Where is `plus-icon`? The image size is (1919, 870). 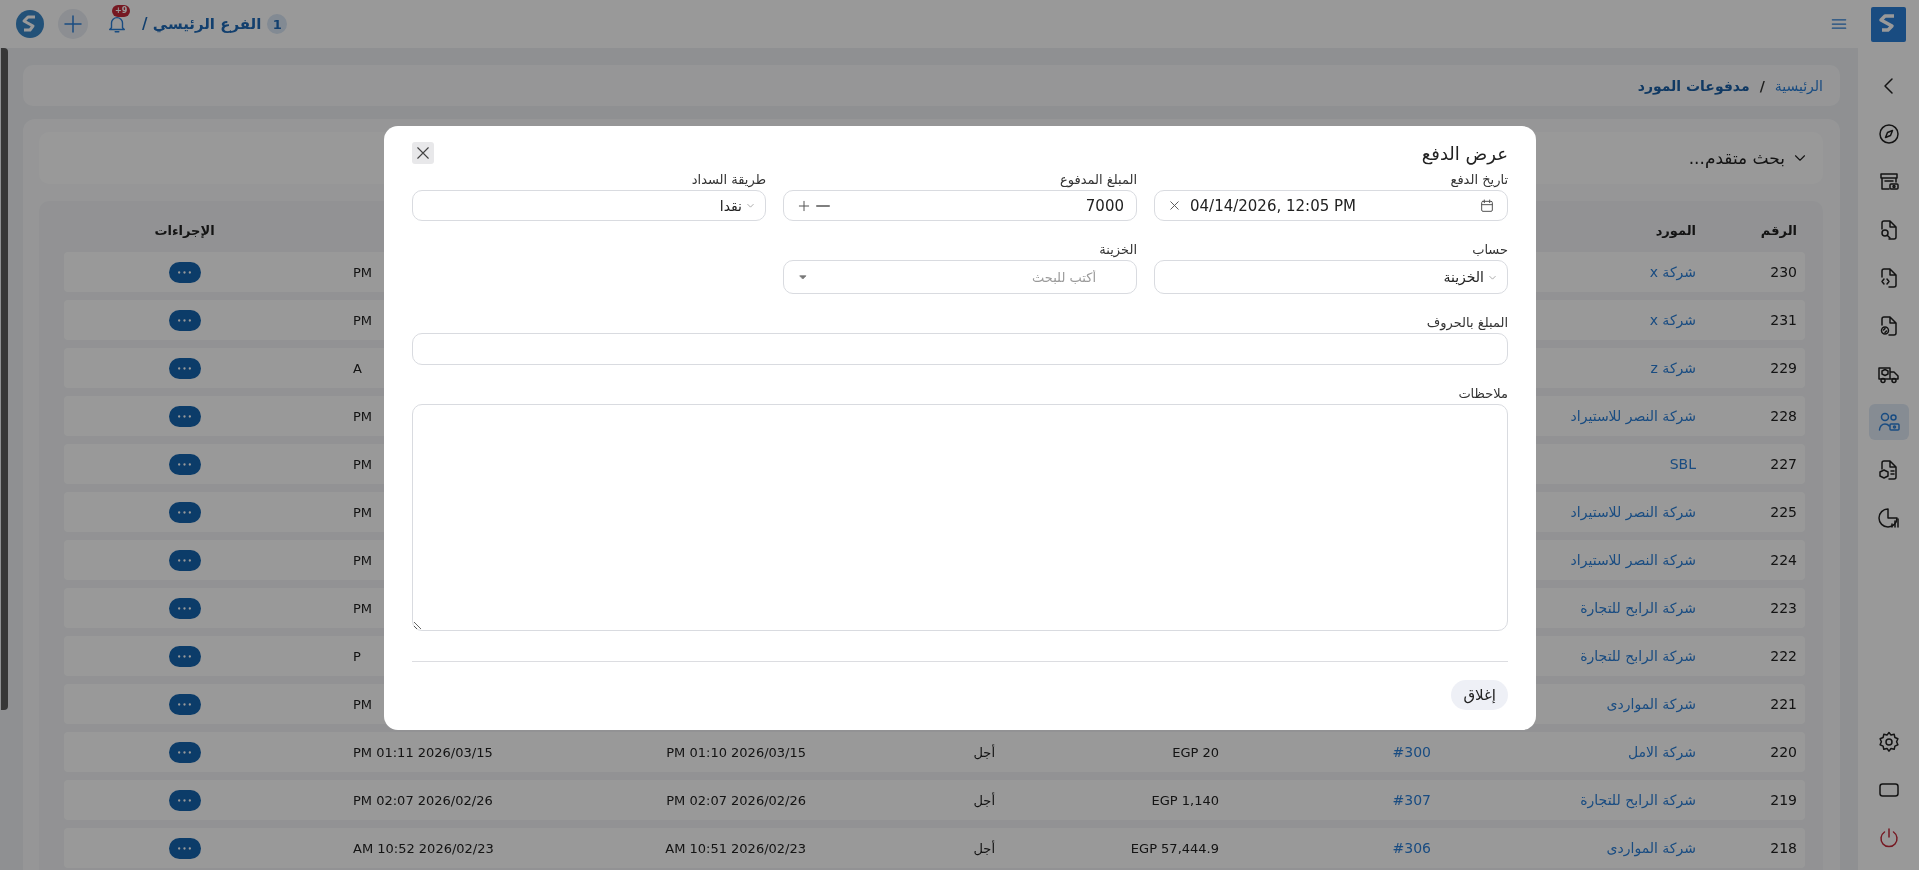
plus-icon is located at coordinates (73, 24).